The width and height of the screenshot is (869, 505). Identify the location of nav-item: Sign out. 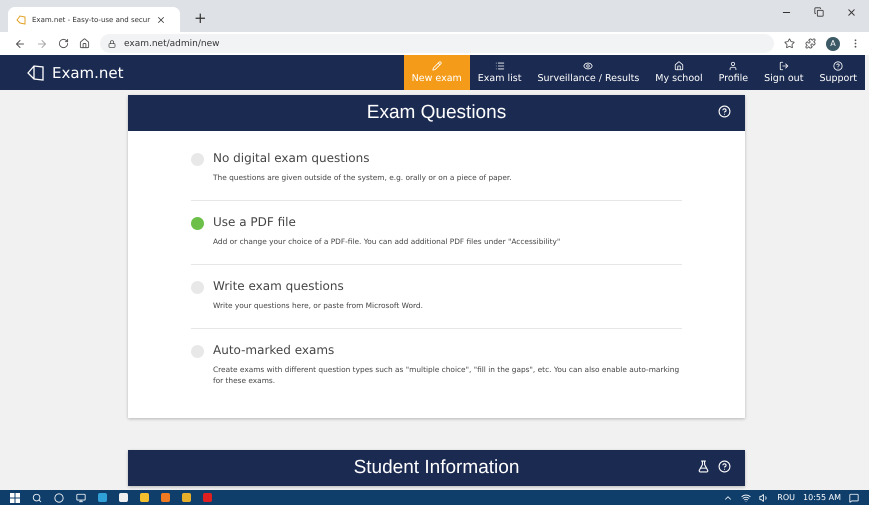
(784, 72).